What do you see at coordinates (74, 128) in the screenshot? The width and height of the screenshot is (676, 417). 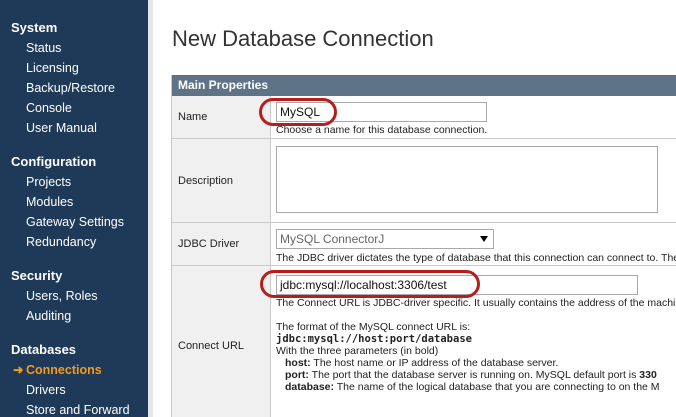 I see `sidebar-item-user-manual: User Manual` at bounding box center [74, 128].